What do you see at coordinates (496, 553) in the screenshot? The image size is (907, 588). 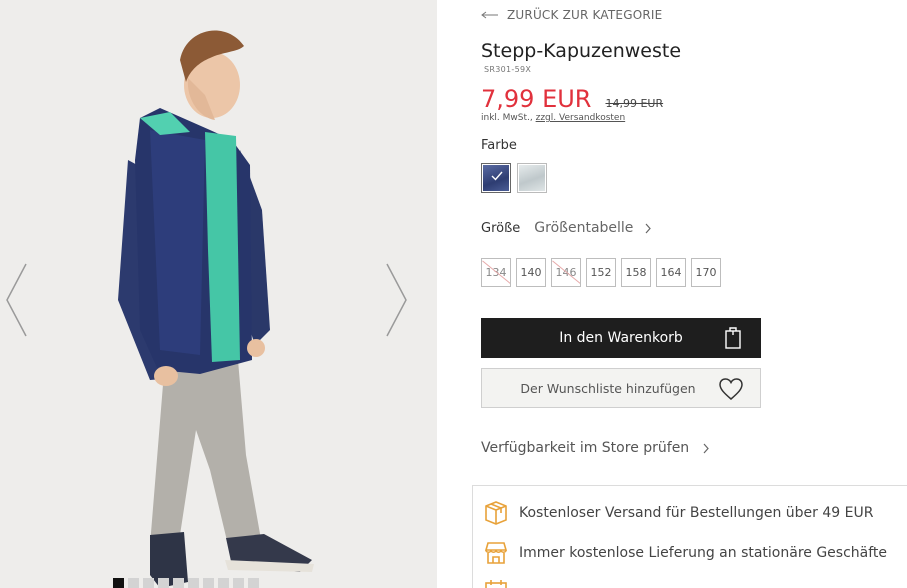 I see `store-icon` at bounding box center [496, 553].